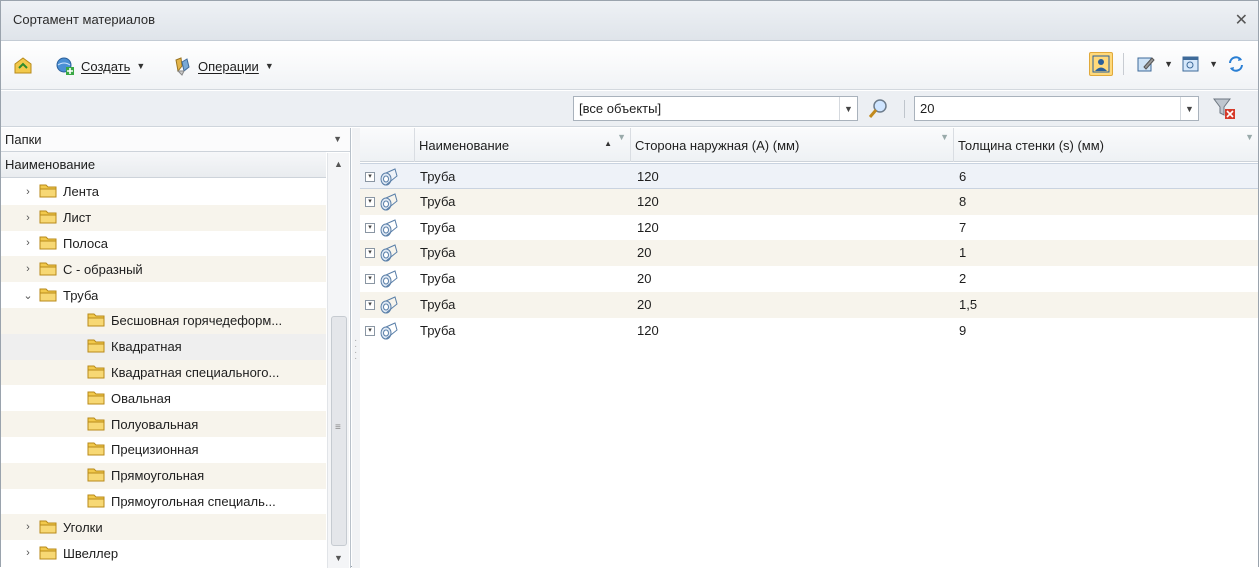 This screenshot has height=568, width=1259. Describe the element at coordinates (1106, 145) in the screenshot. I see `column-header-wall: Толщина стенки (s) (мм) ▼` at that location.